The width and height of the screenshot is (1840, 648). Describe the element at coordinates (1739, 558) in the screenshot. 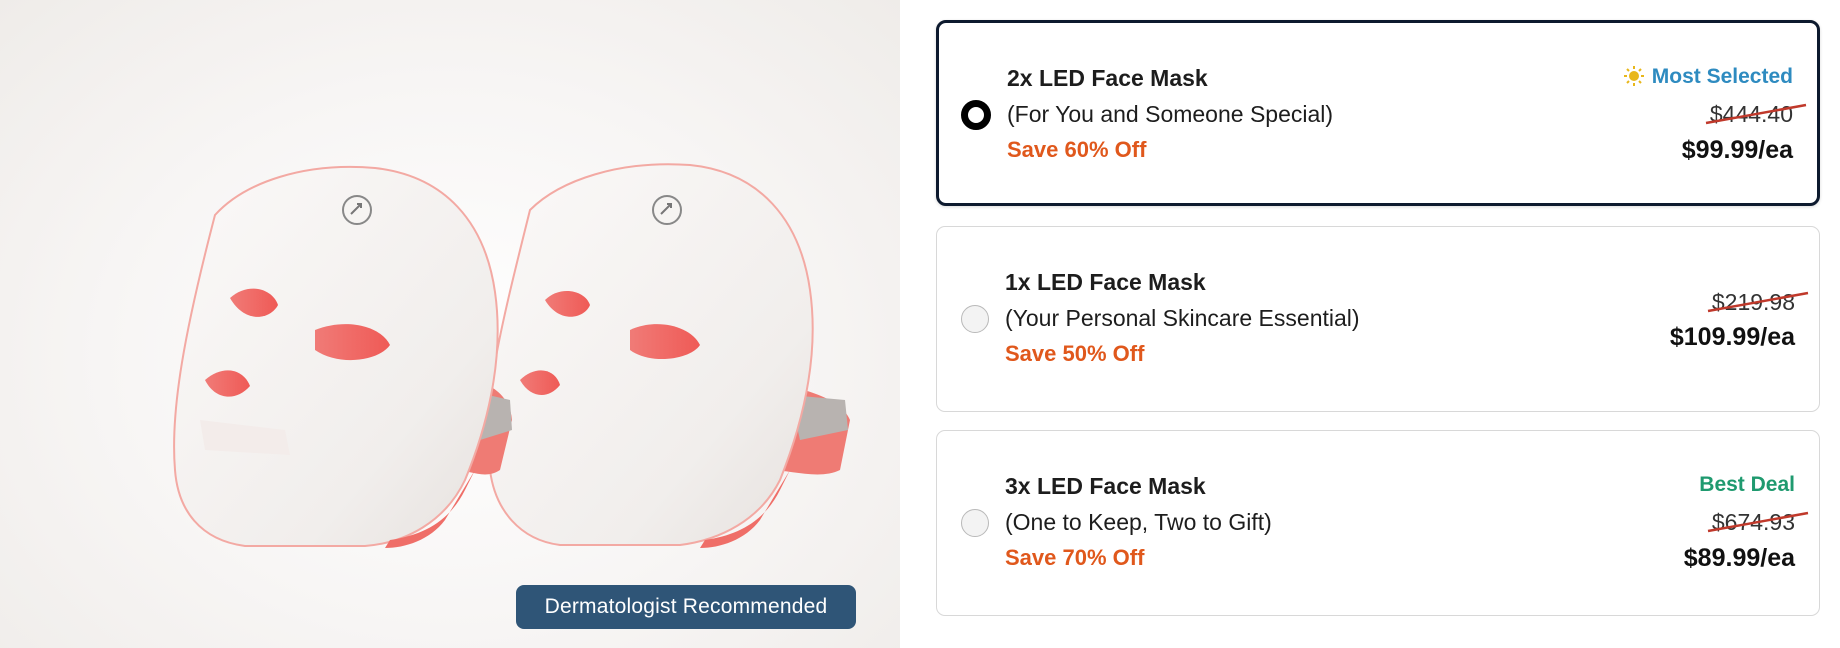

I see `sale-price: $89.99/ea` at that location.